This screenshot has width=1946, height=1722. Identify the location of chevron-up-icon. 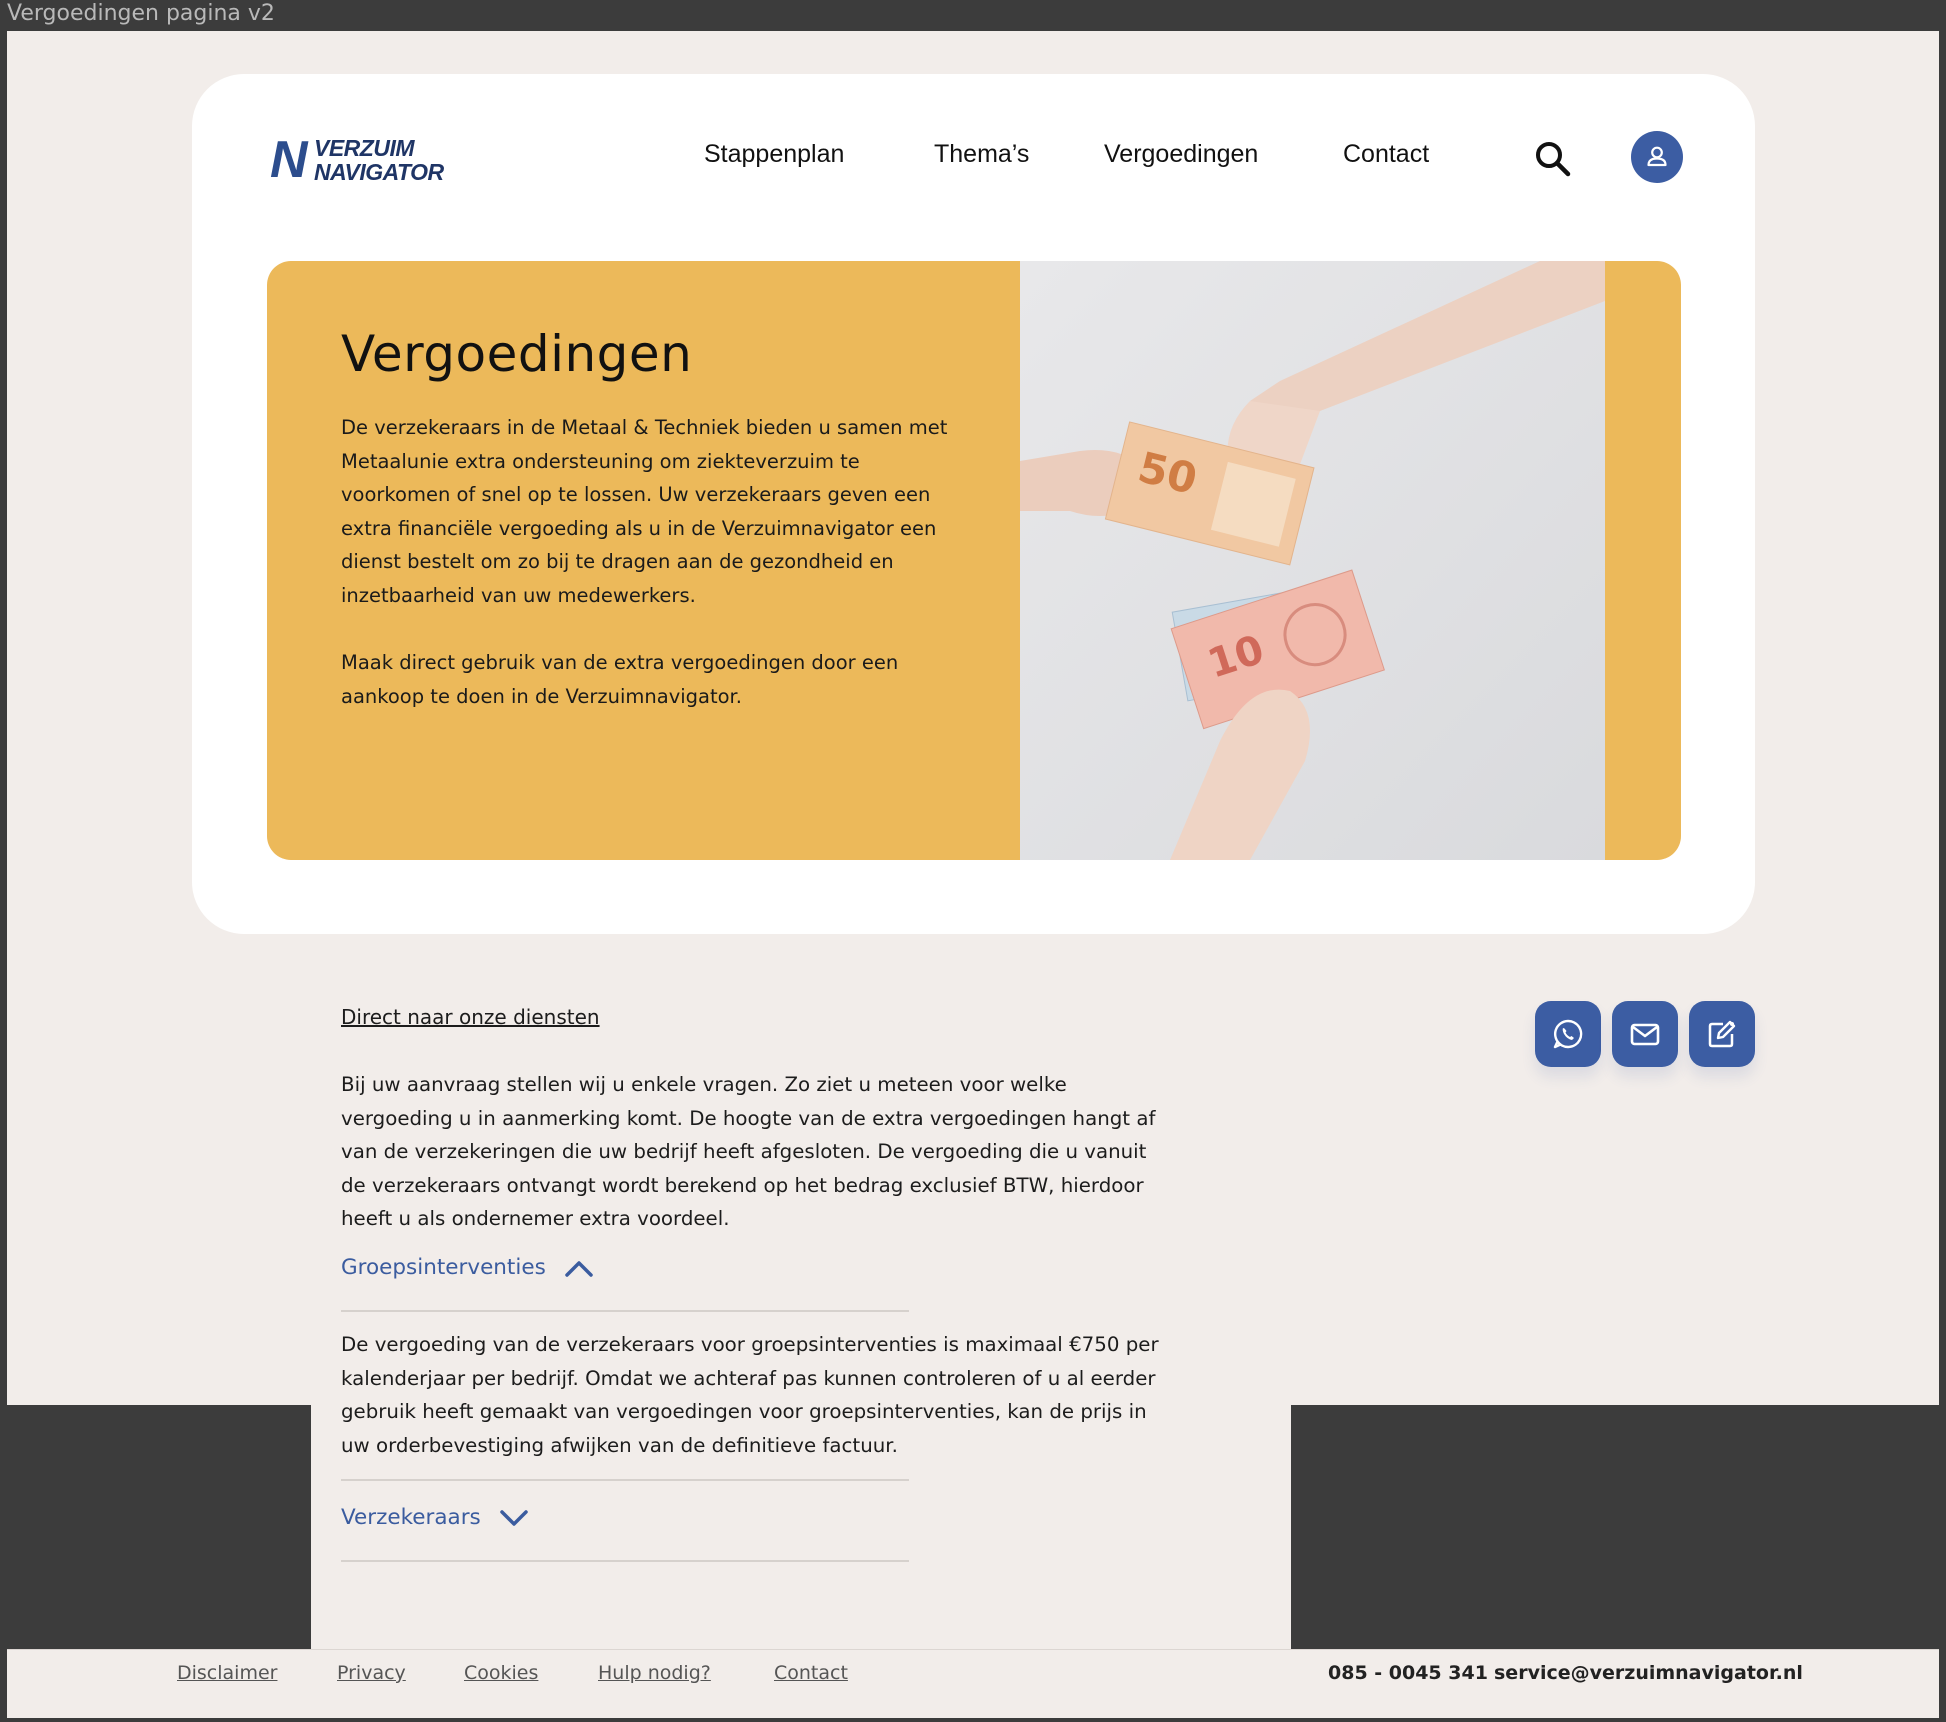
(579, 1268).